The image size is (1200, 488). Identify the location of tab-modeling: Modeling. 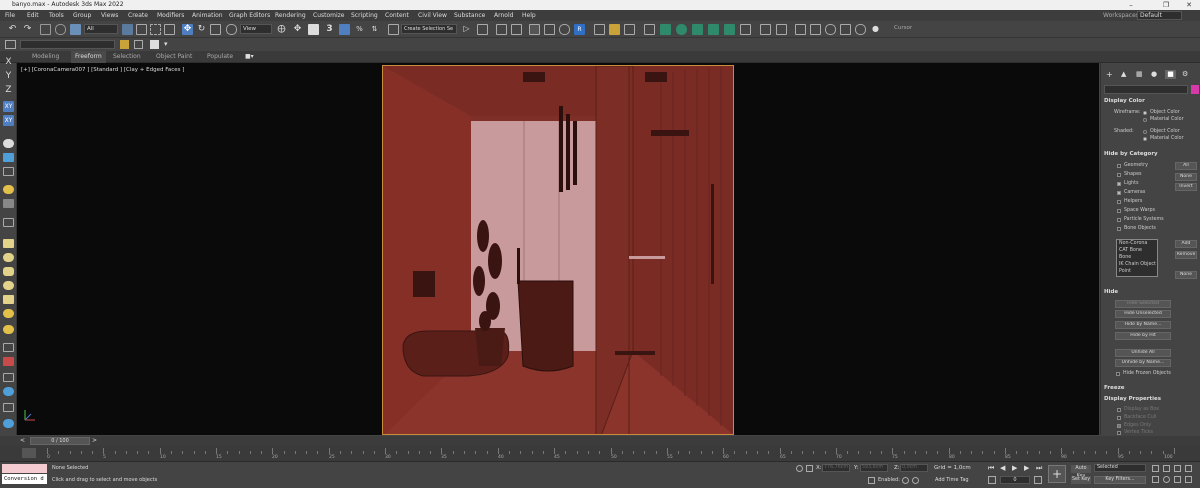
(45, 57).